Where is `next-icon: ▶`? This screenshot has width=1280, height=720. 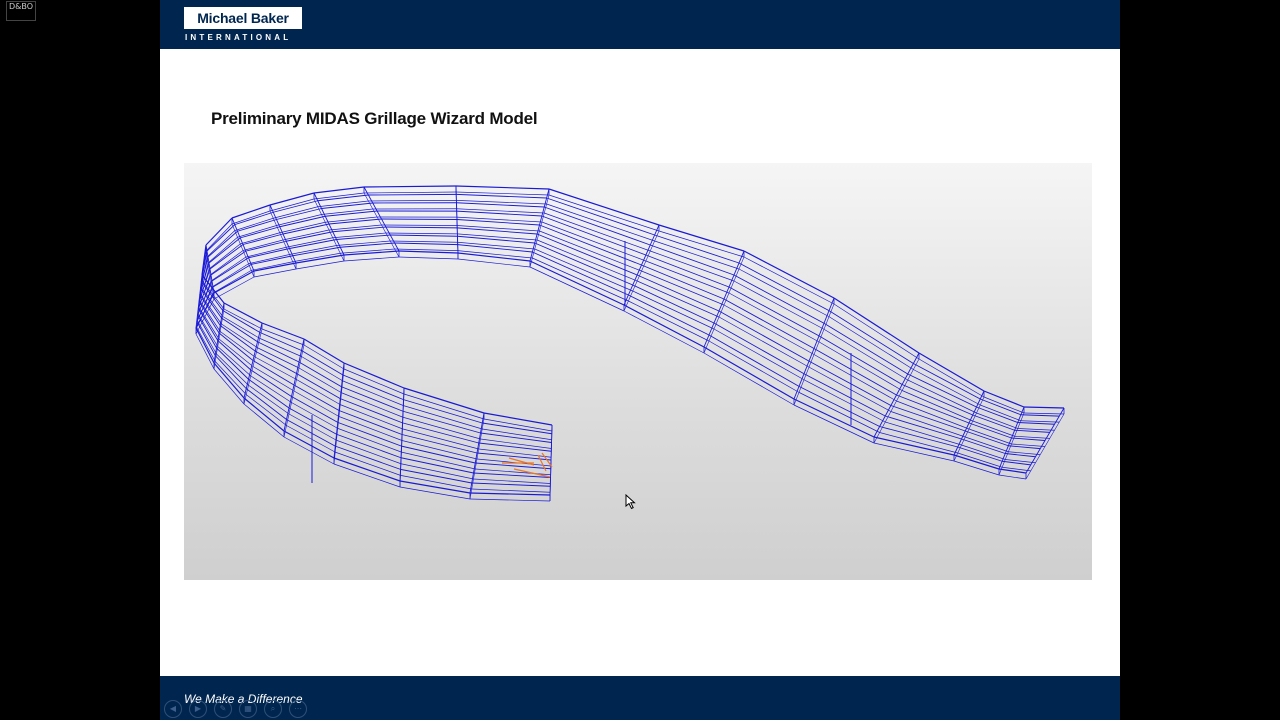 next-icon: ▶ is located at coordinates (198, 709).